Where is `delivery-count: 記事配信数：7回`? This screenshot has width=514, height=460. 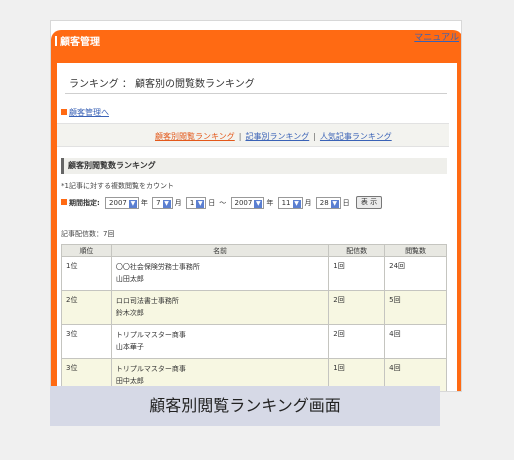 delivery-count: 記事配信数：7回 is located at coordinates (88, 234).